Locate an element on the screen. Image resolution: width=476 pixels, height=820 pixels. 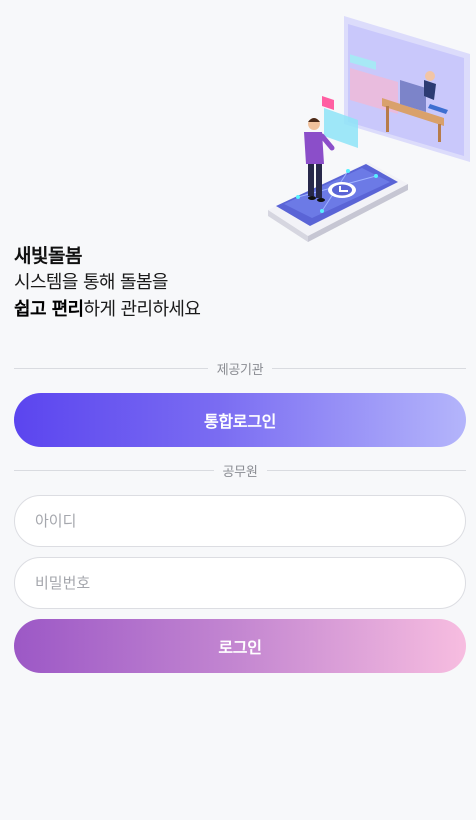
provider-divider-label: 제공기관 is located at coordinates (240, 370).